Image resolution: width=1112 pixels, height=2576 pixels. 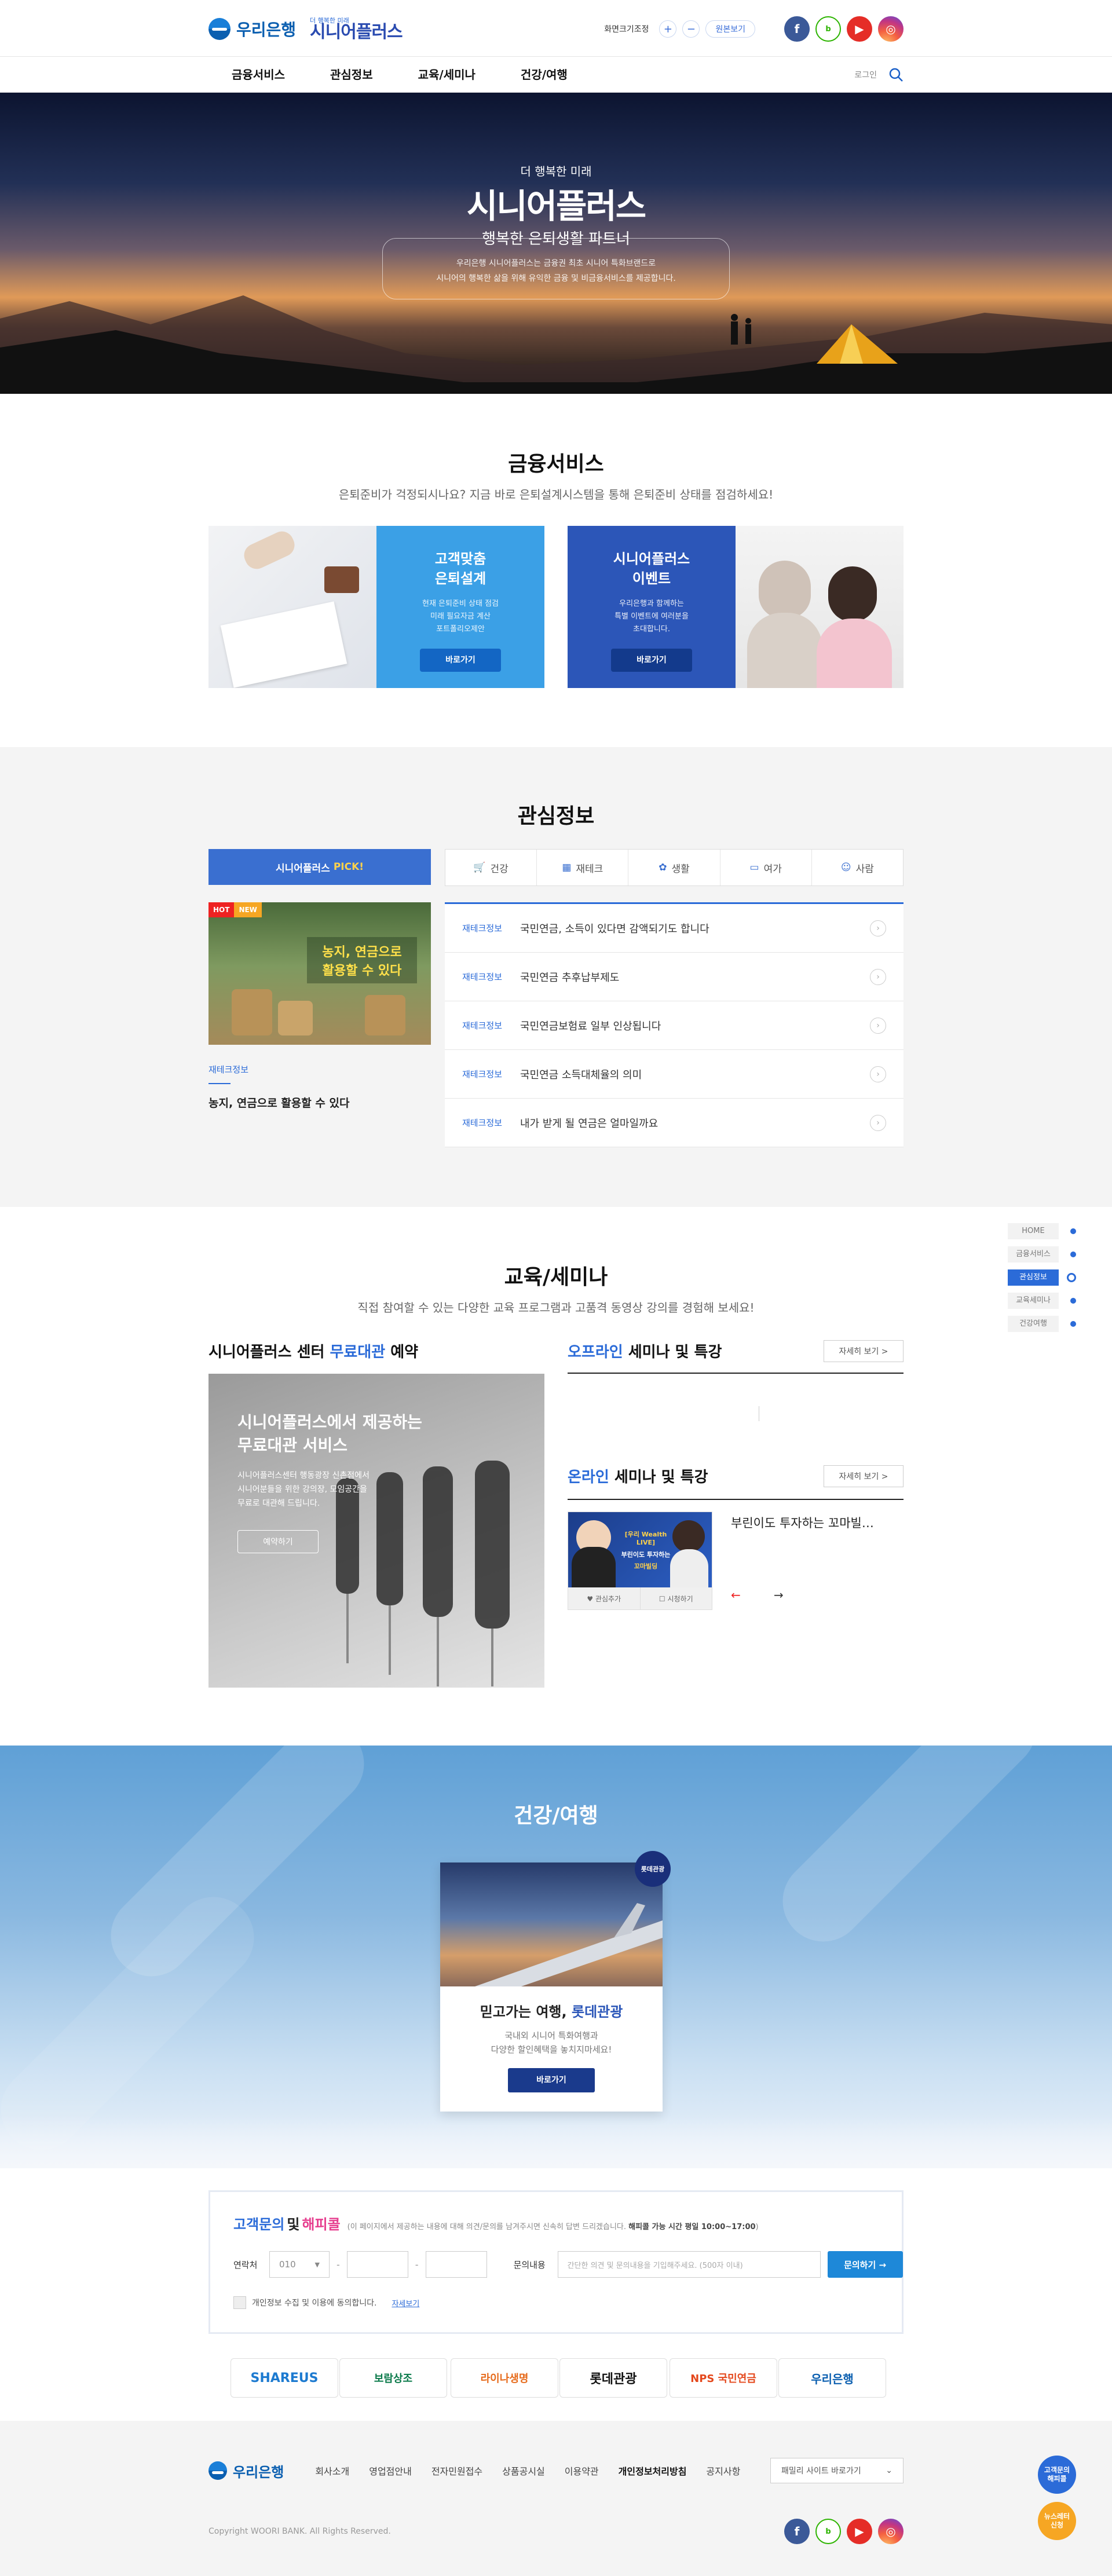 I want to click on news-category: 재테크정보, so click(x=483, y=1025).